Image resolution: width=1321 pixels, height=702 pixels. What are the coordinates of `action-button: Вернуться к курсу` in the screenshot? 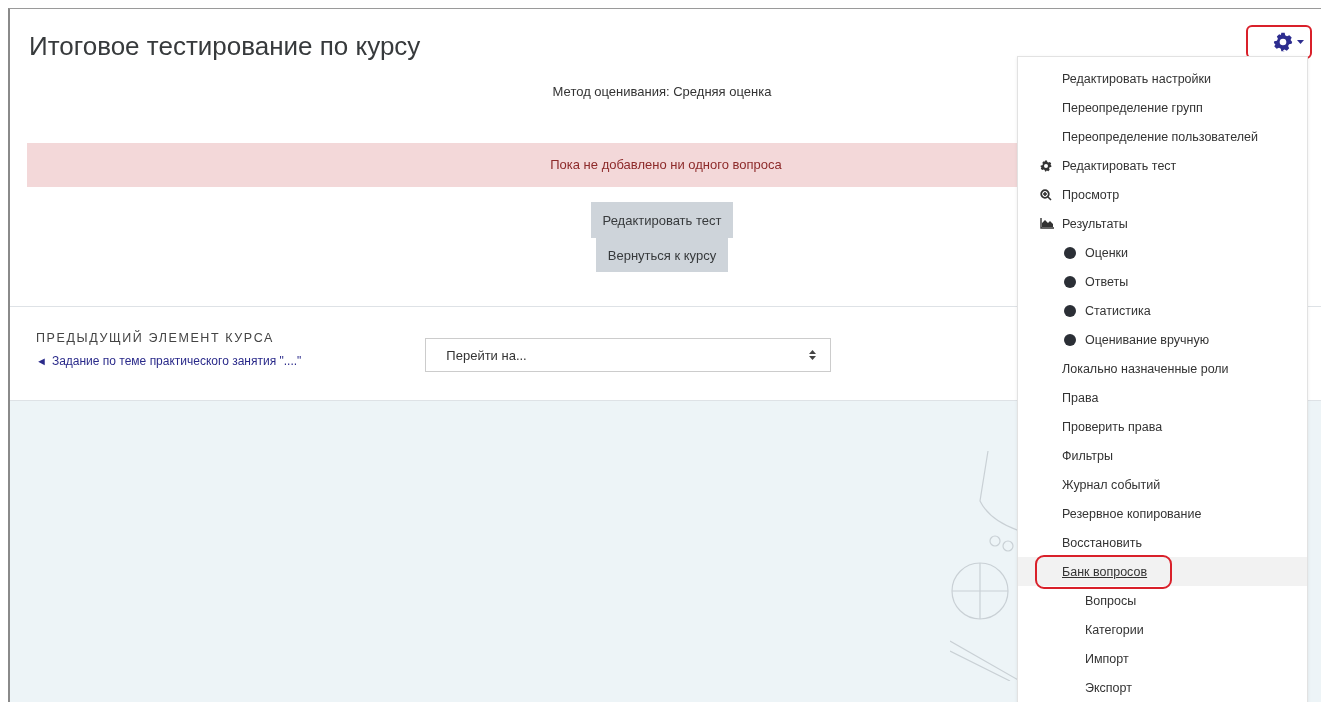 It's located at (662, 255).